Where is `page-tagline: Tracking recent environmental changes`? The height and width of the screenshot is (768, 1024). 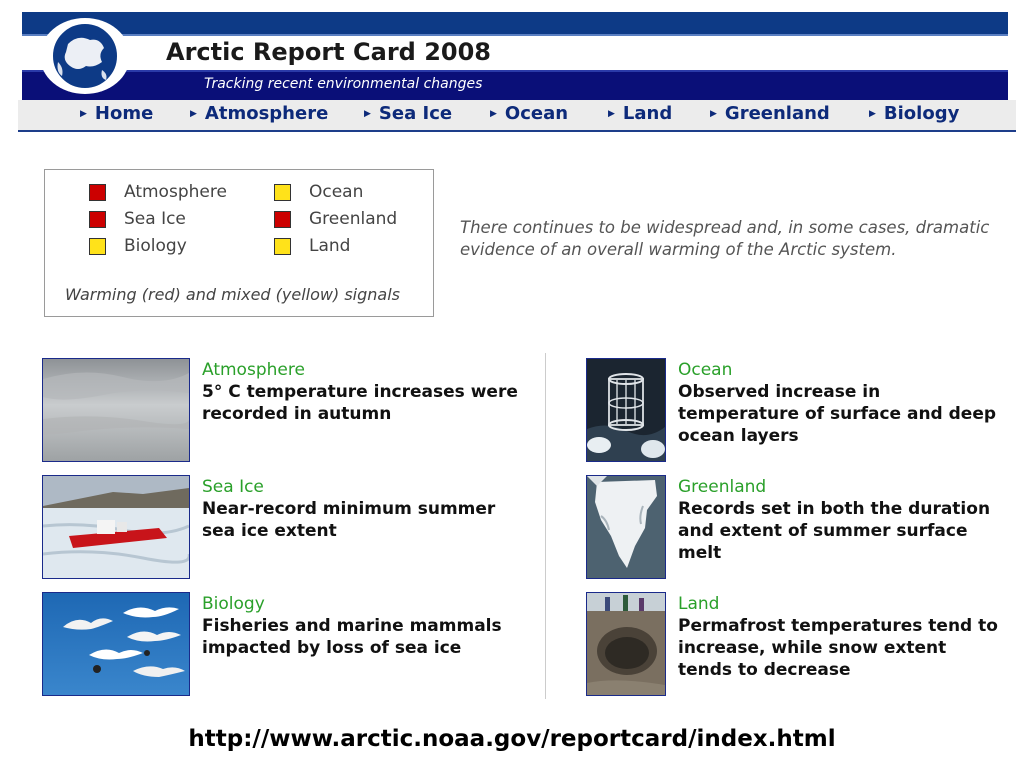 page-tagline: Tracking recent environmental changes is located at coordinates (343, 84).